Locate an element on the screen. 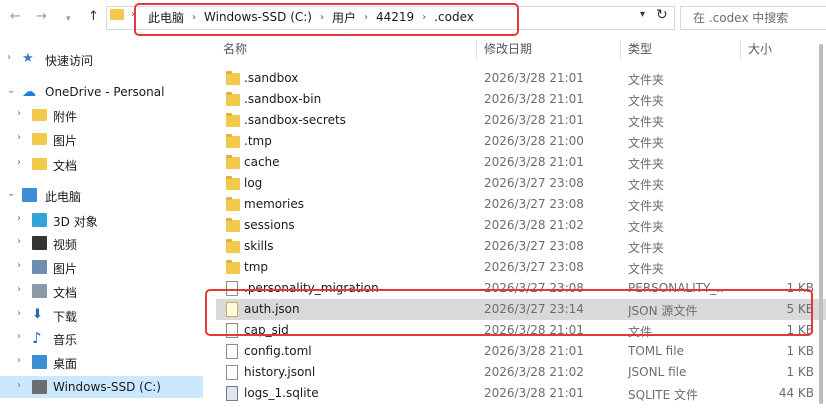 Image resolution: width=826 pixels, height=412 pixels. file-row: .sandbox 2026/3/28 21:01 文件夹 is located at coordinates (521, 78).